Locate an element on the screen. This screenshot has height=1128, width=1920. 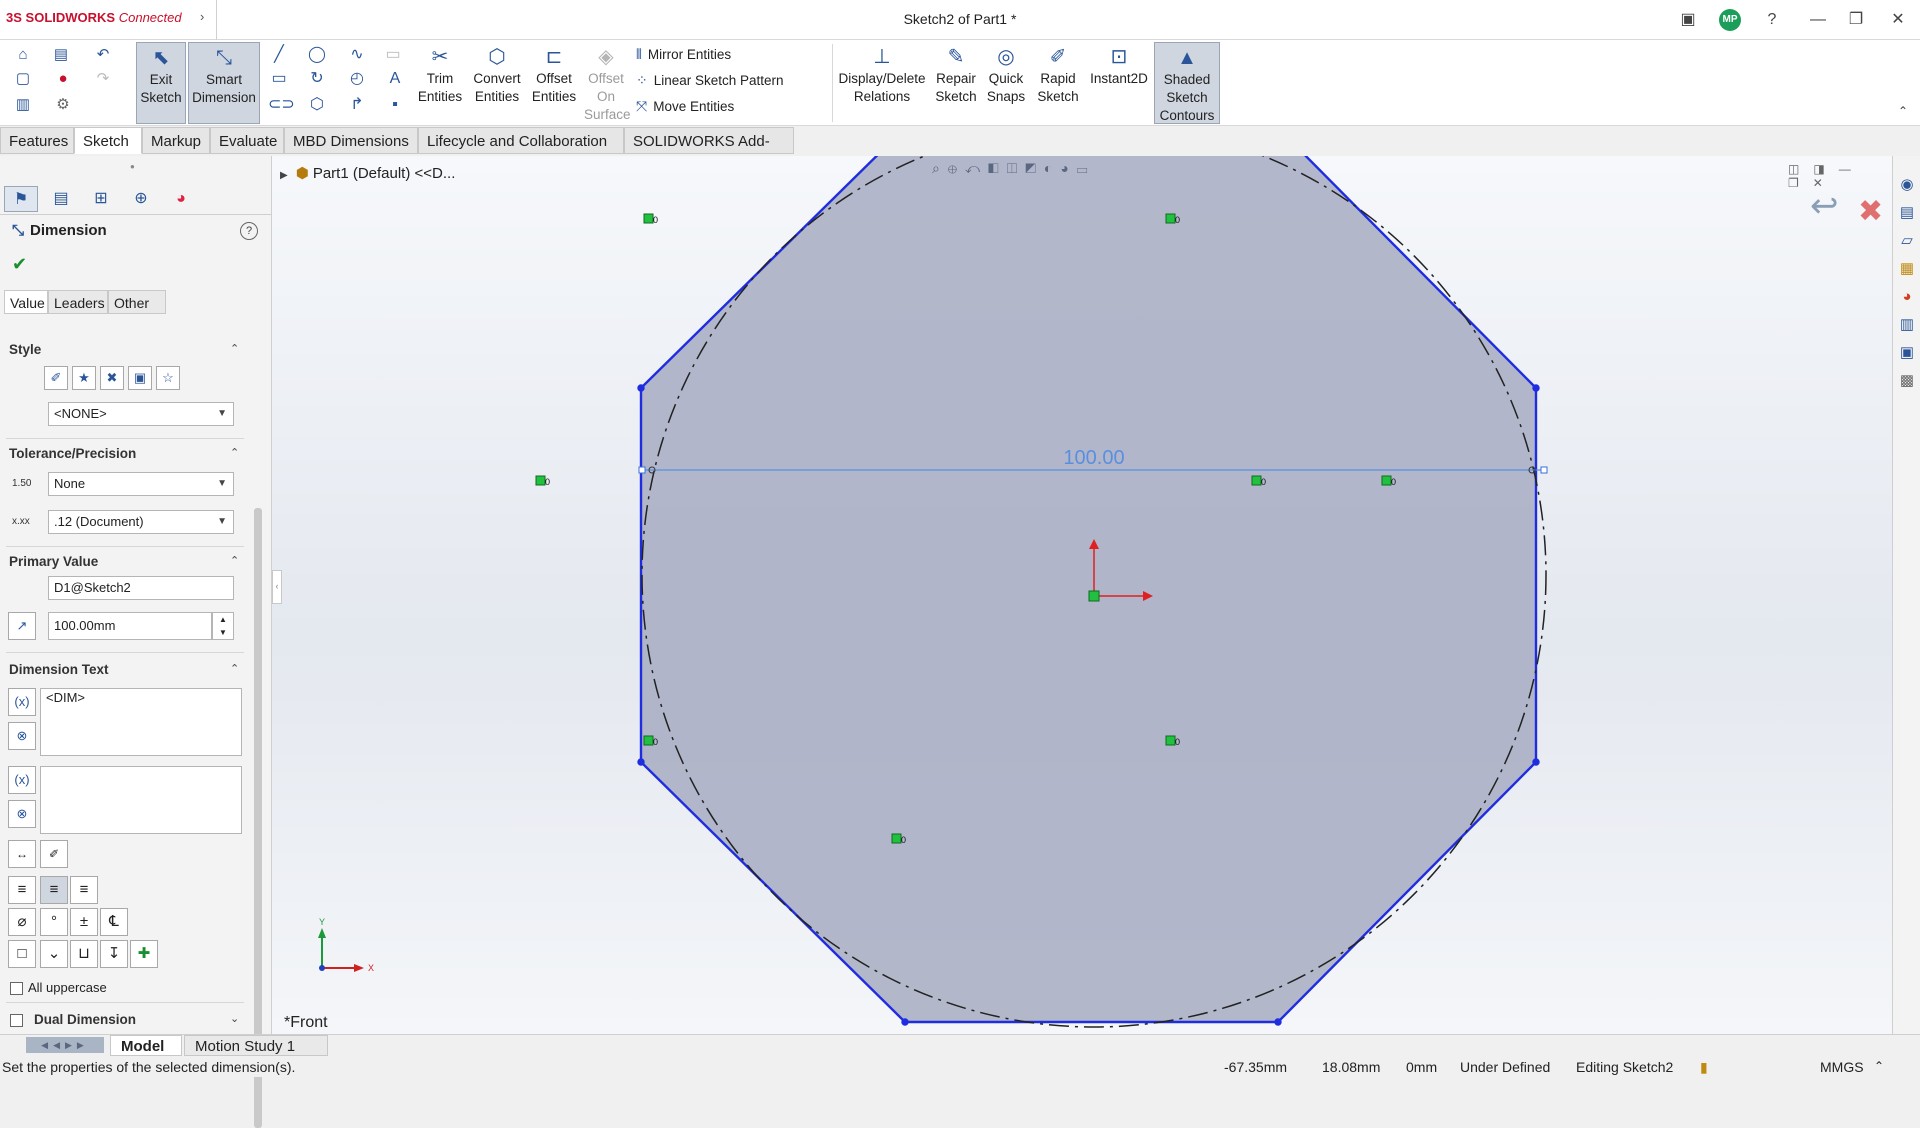
dual-dimension-checkbox is located at coordinates (16, 1020).